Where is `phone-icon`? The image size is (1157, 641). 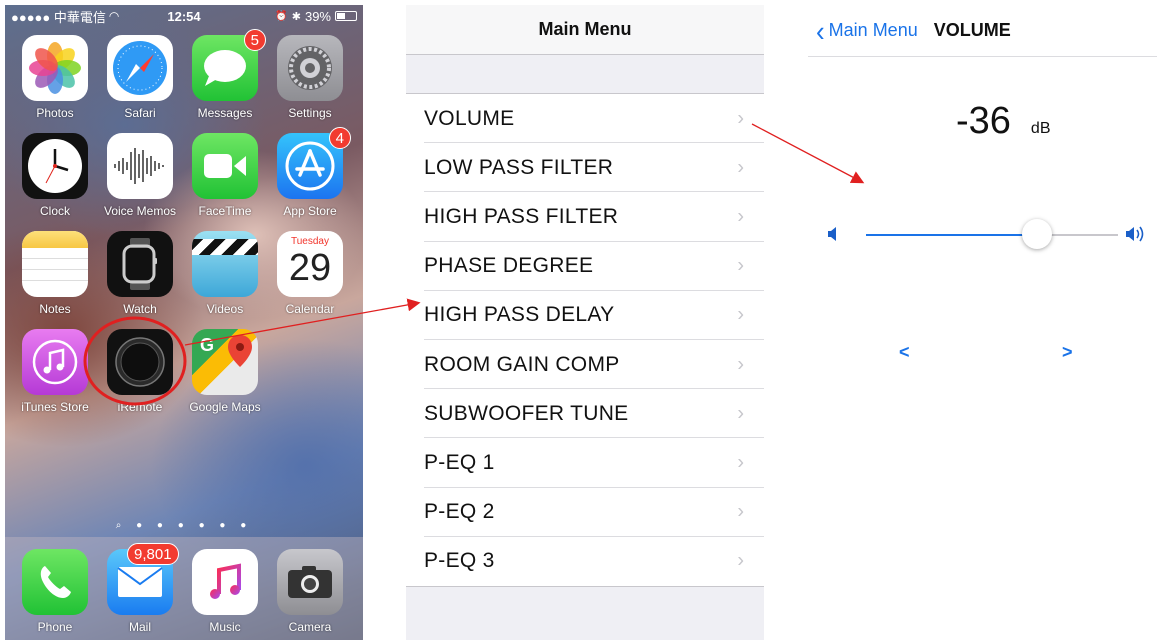
phone-icon is located at coordinates (55, 582).